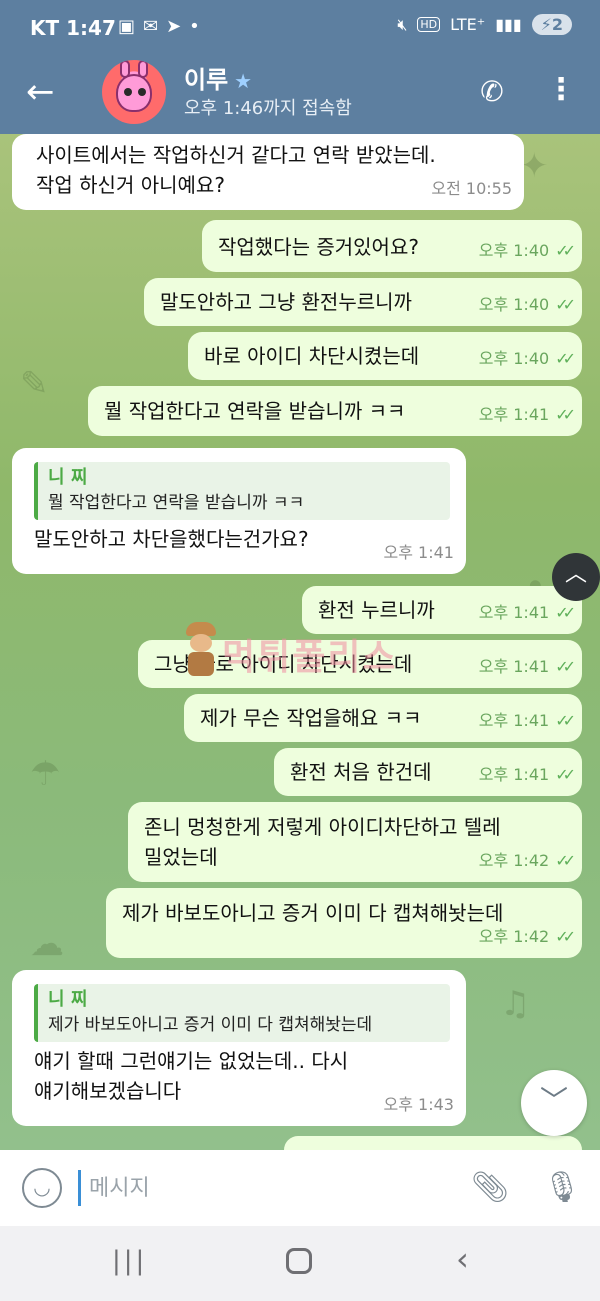  I want to click on more-vert-icon: ⋮, so click(561, 92).